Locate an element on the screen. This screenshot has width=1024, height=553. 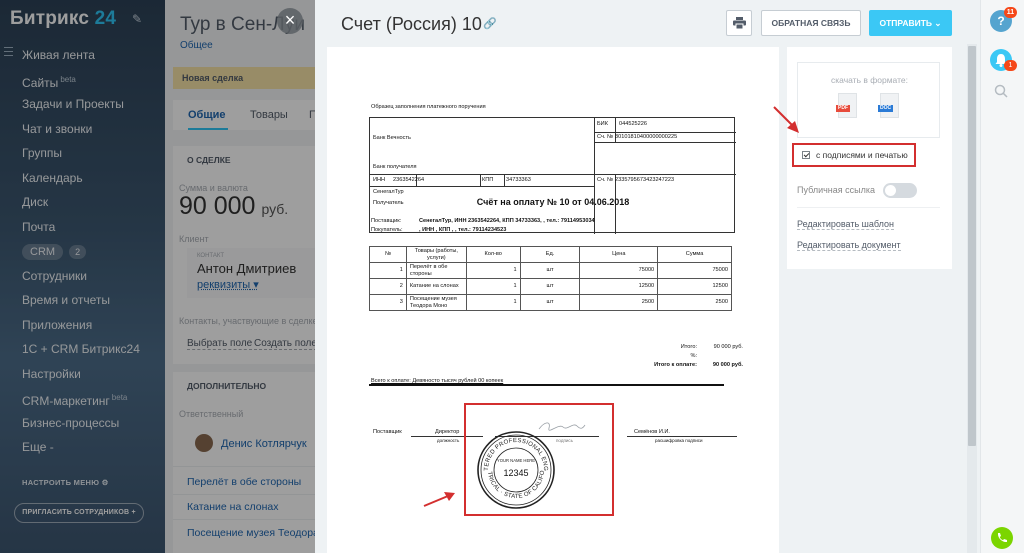
company-name: СенегалТур is located at coordinates (388, 192).